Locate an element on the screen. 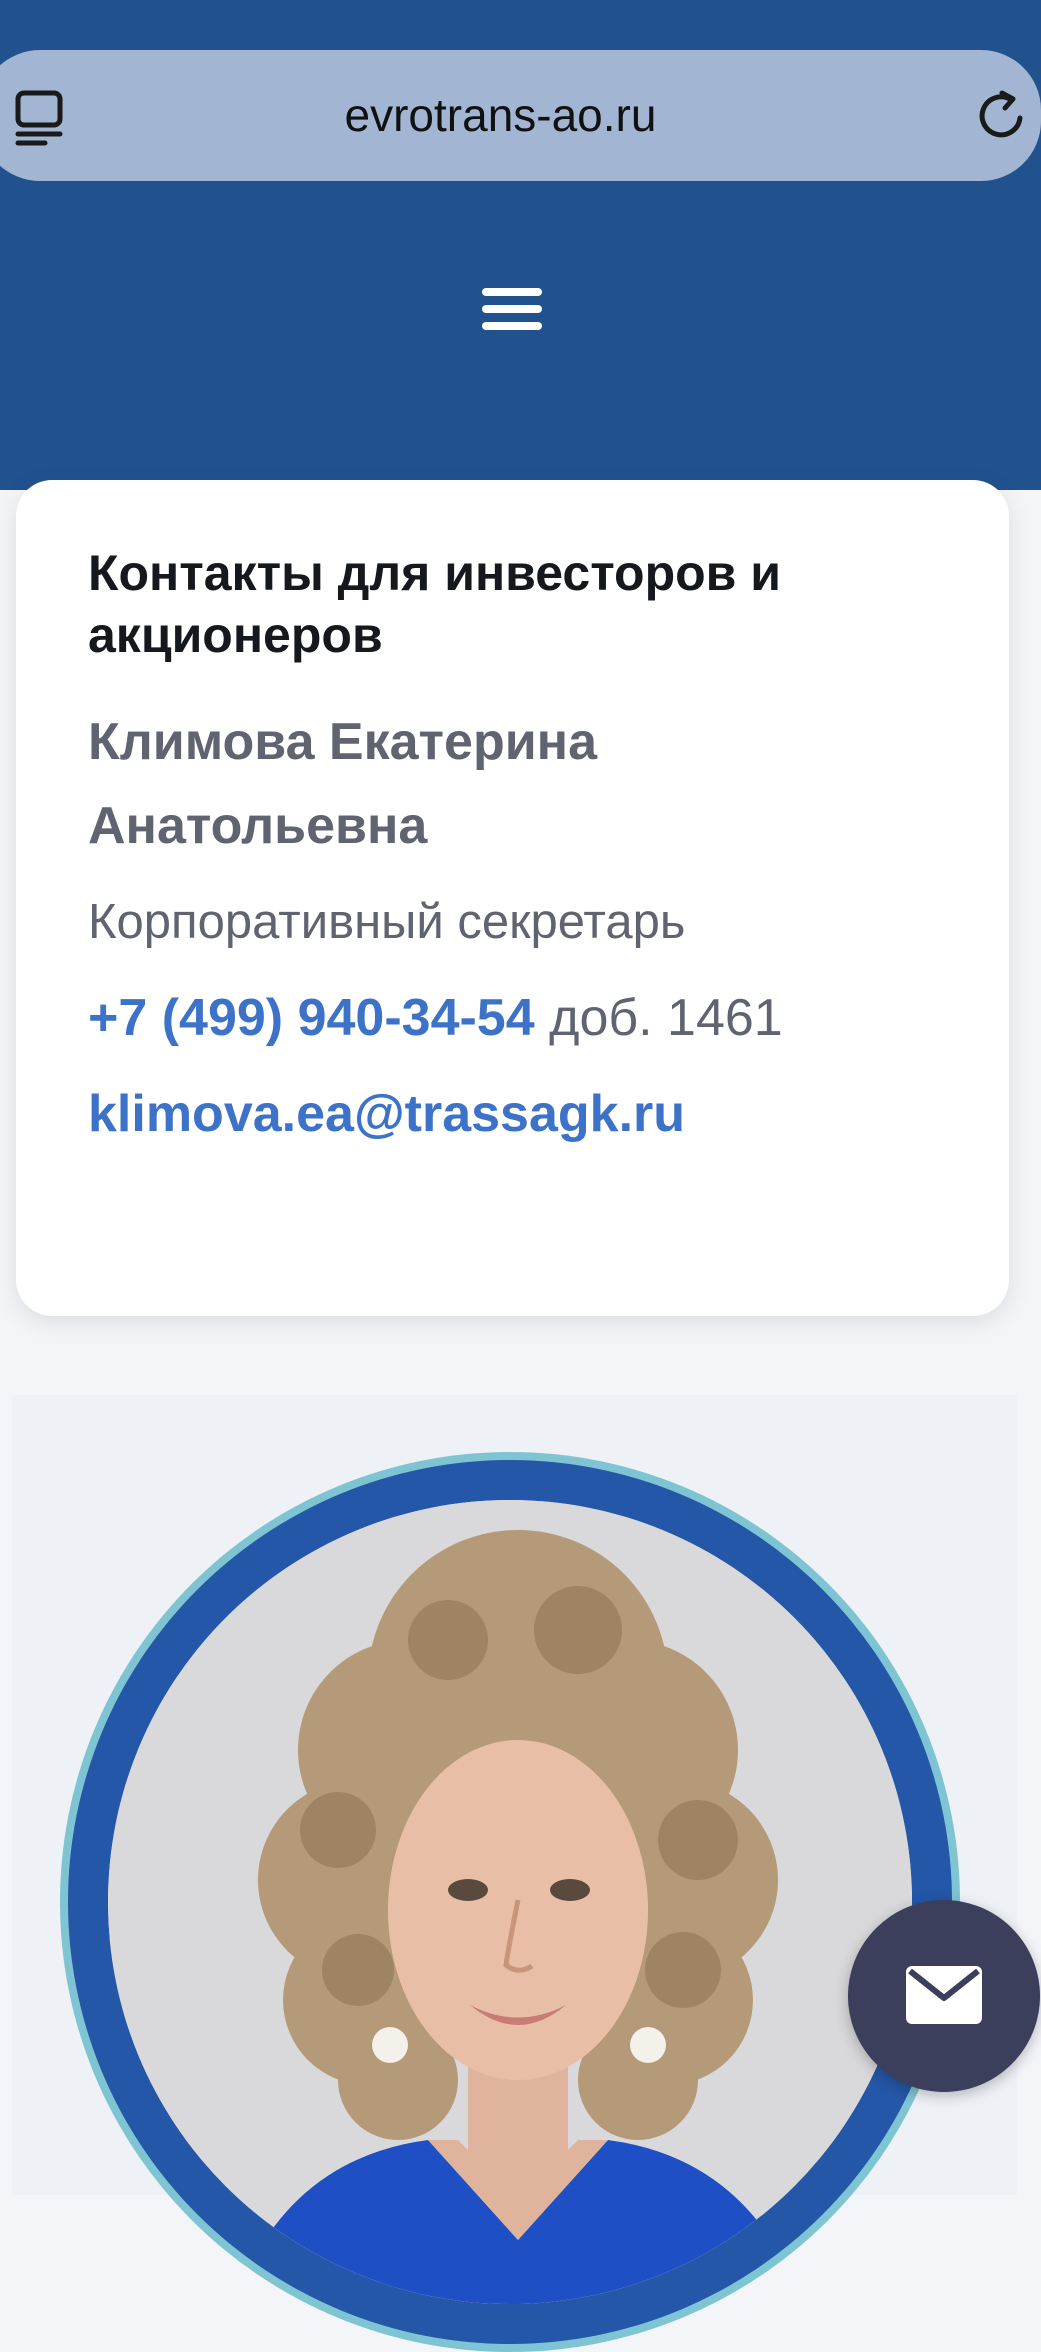 The width and height of the screenshot is (1041, 2352). url-text: evrotrans-ao.ru is located at coordinates (520, 115).